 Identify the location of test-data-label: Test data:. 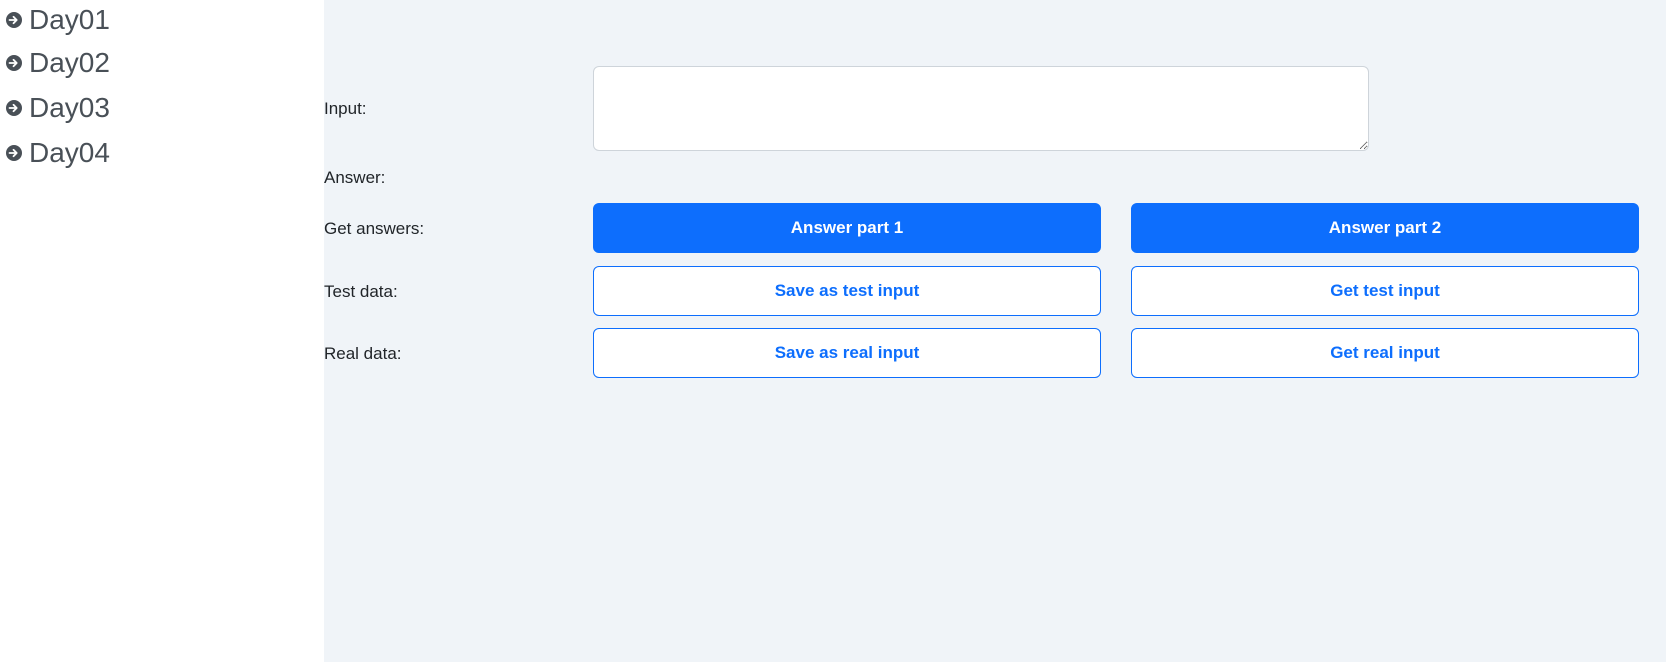
(361, 291).